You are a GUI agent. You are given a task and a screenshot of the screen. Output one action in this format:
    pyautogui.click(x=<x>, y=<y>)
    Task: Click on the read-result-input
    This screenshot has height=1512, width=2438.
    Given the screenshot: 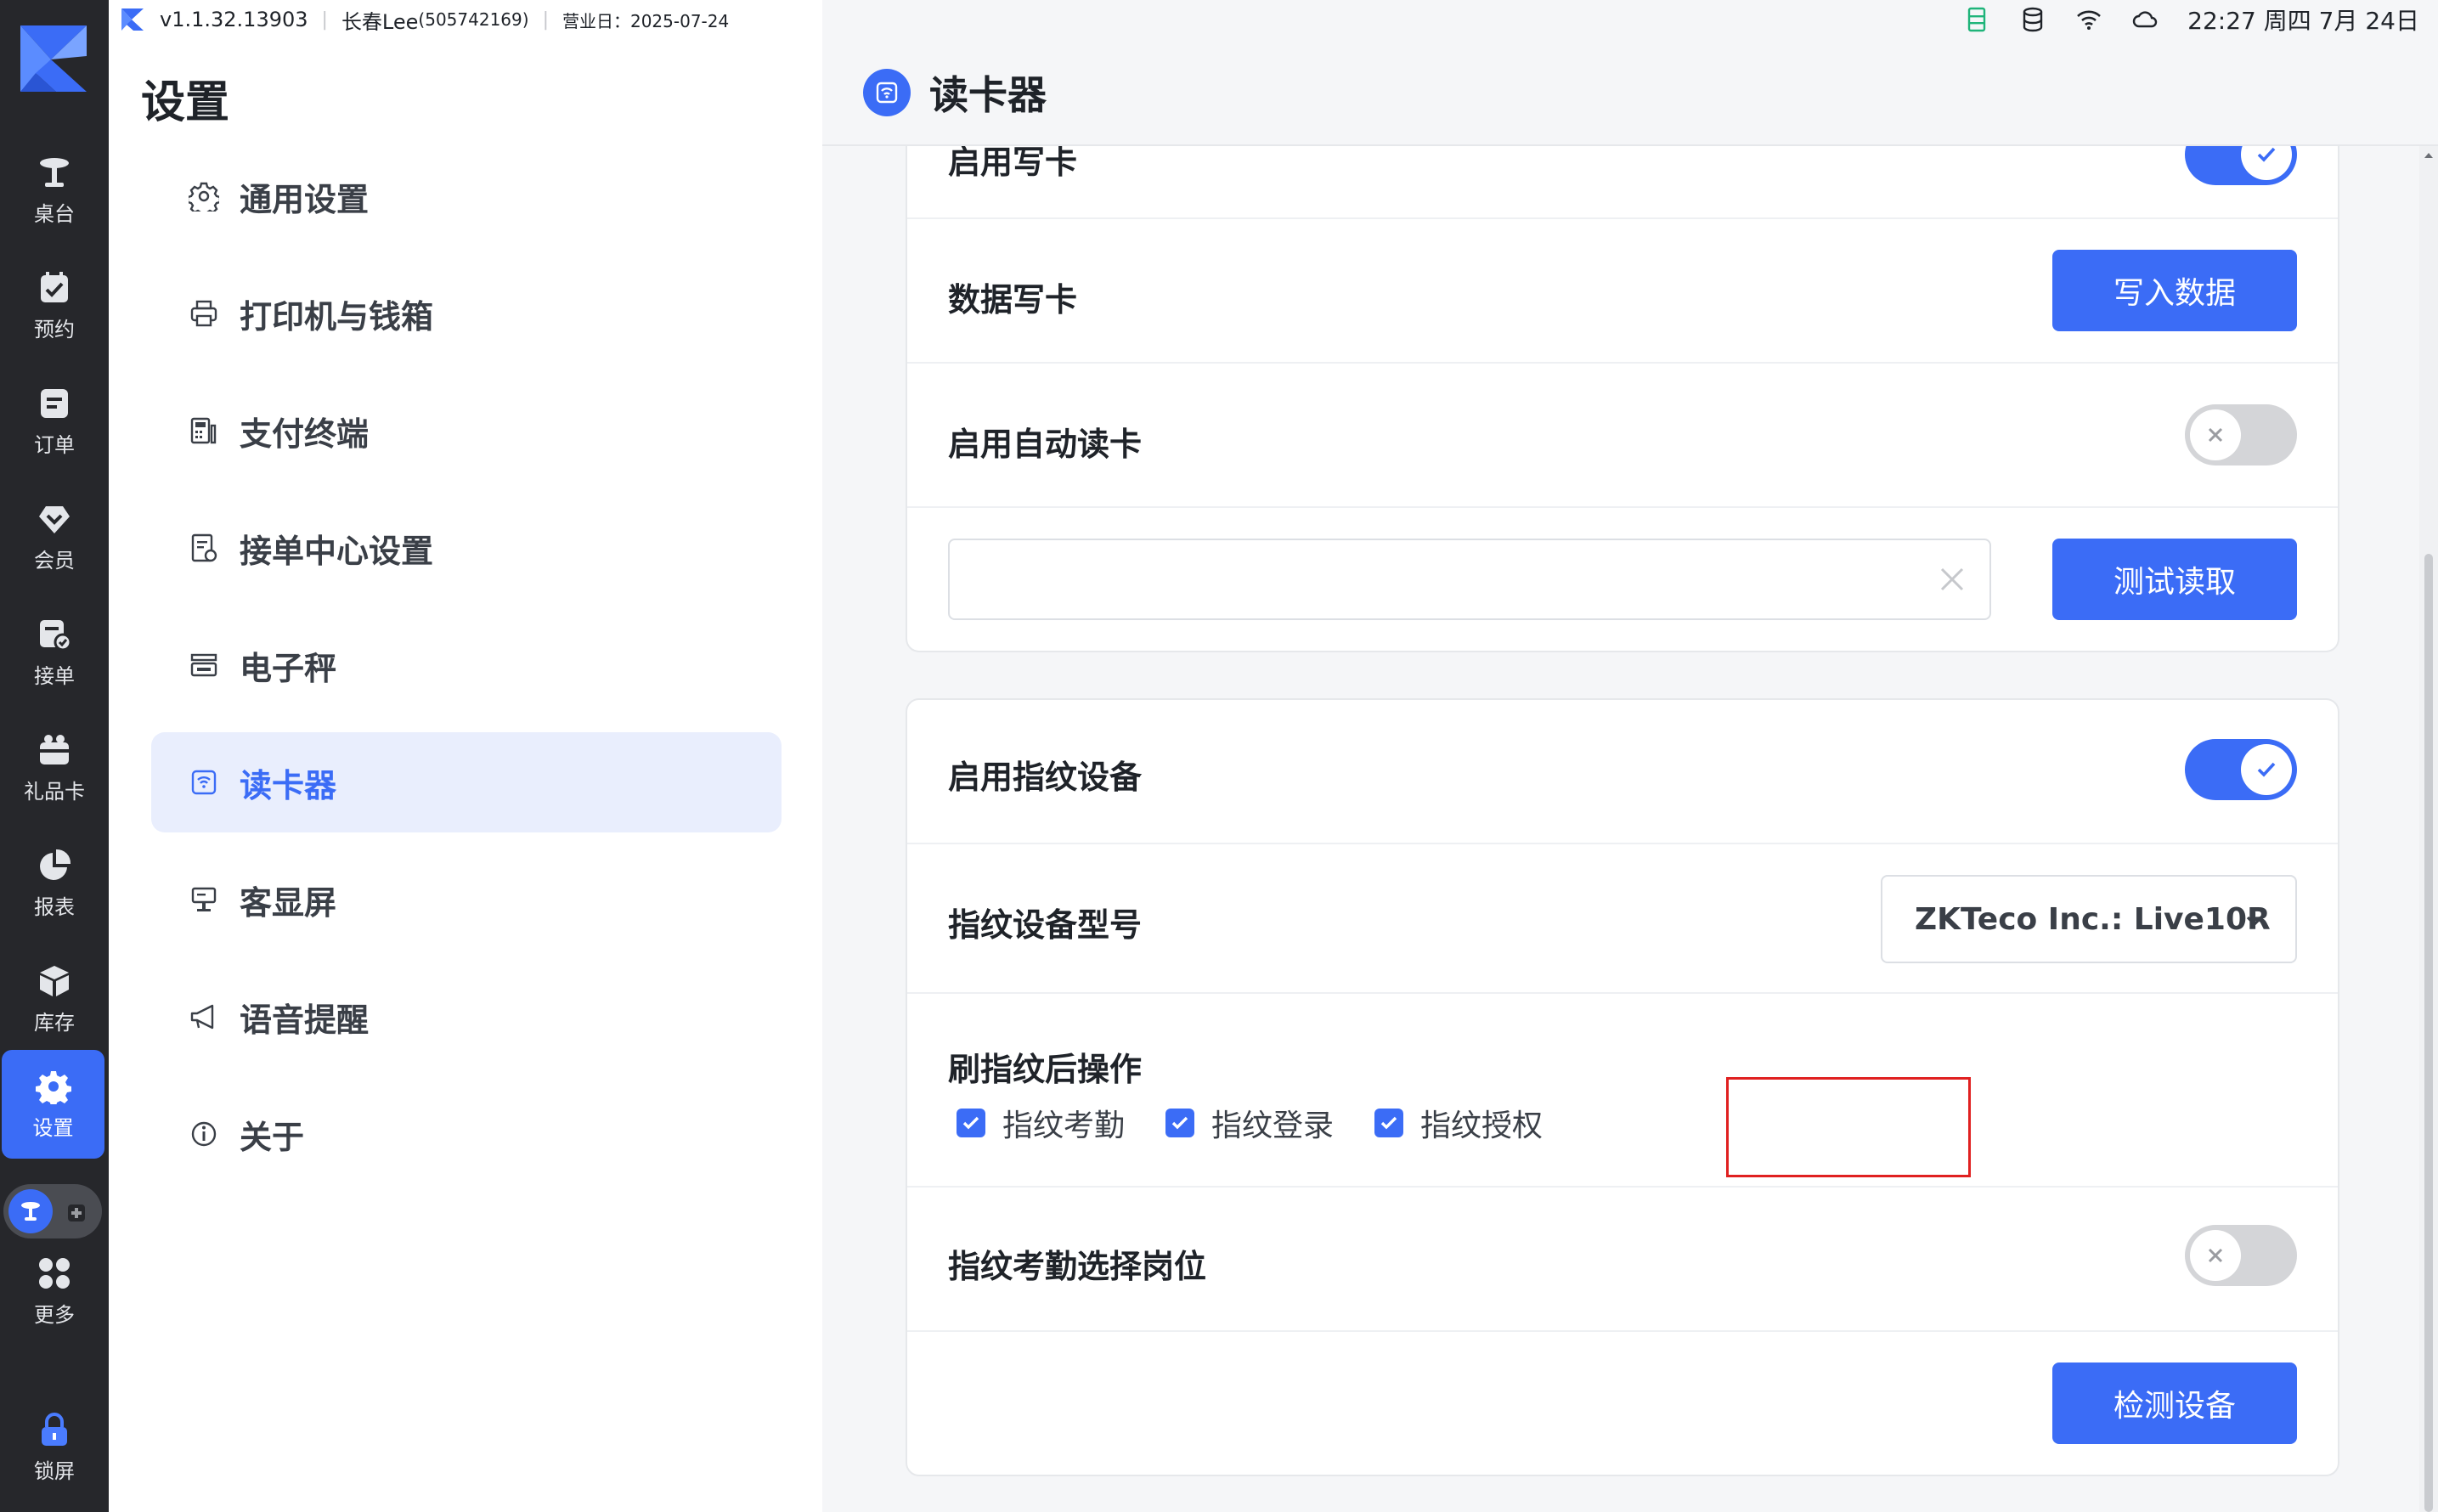 What is the action you would take?
    pyautogui.click(x=1438, y=579)
    